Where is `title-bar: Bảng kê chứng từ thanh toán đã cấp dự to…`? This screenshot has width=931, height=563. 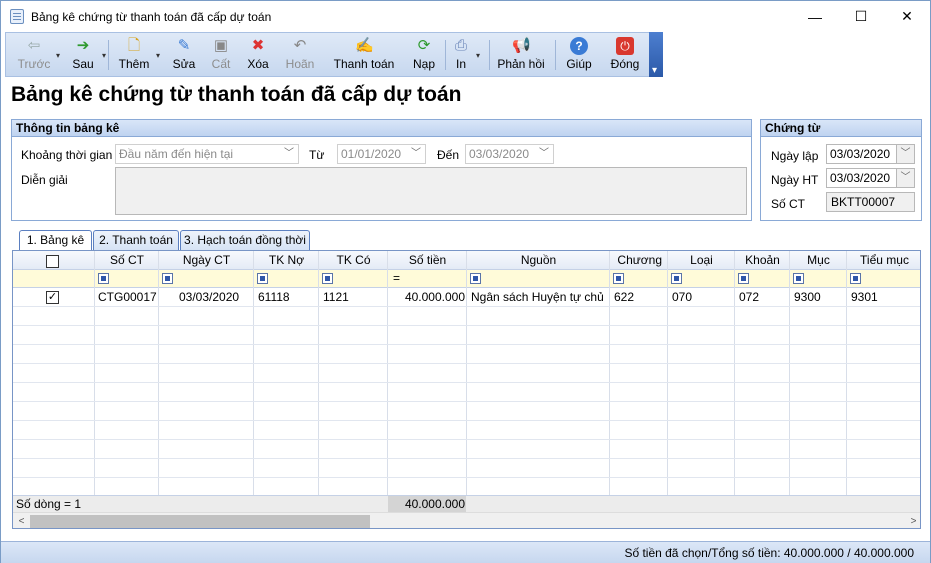
title-bar: Bảng kê chứng từ thanh toán đã cấp dự to… is located at coordinates (465, 16).